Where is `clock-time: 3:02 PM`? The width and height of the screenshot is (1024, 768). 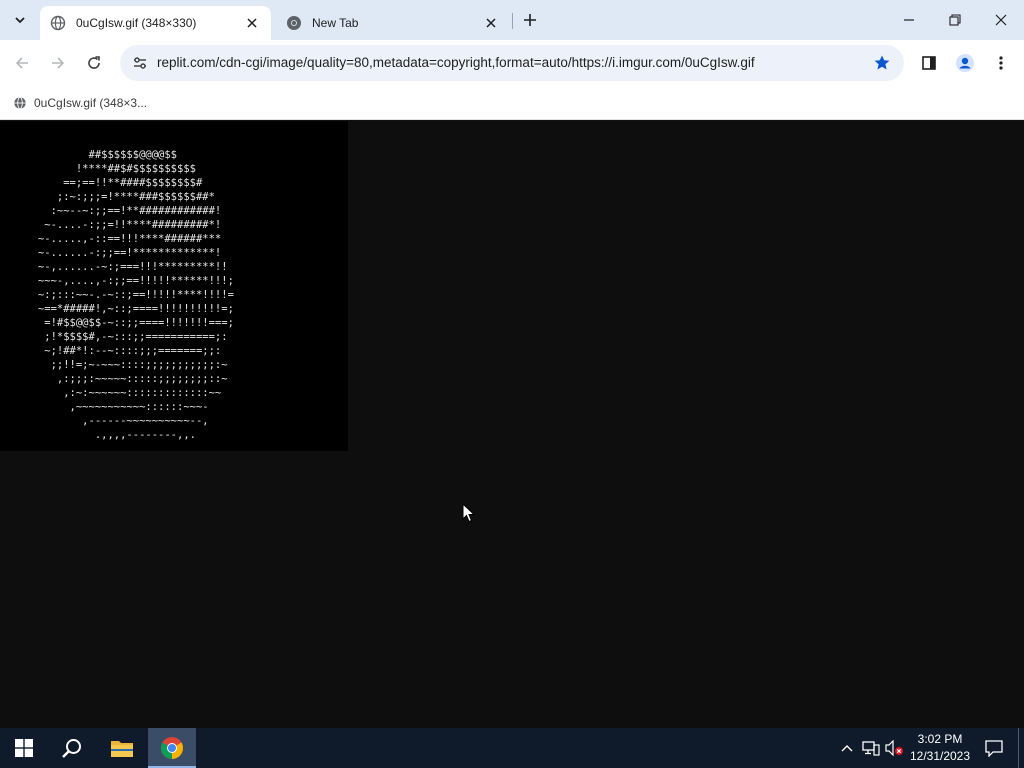 clock-time: 3:02 PM is located at coordinates (940, 739).